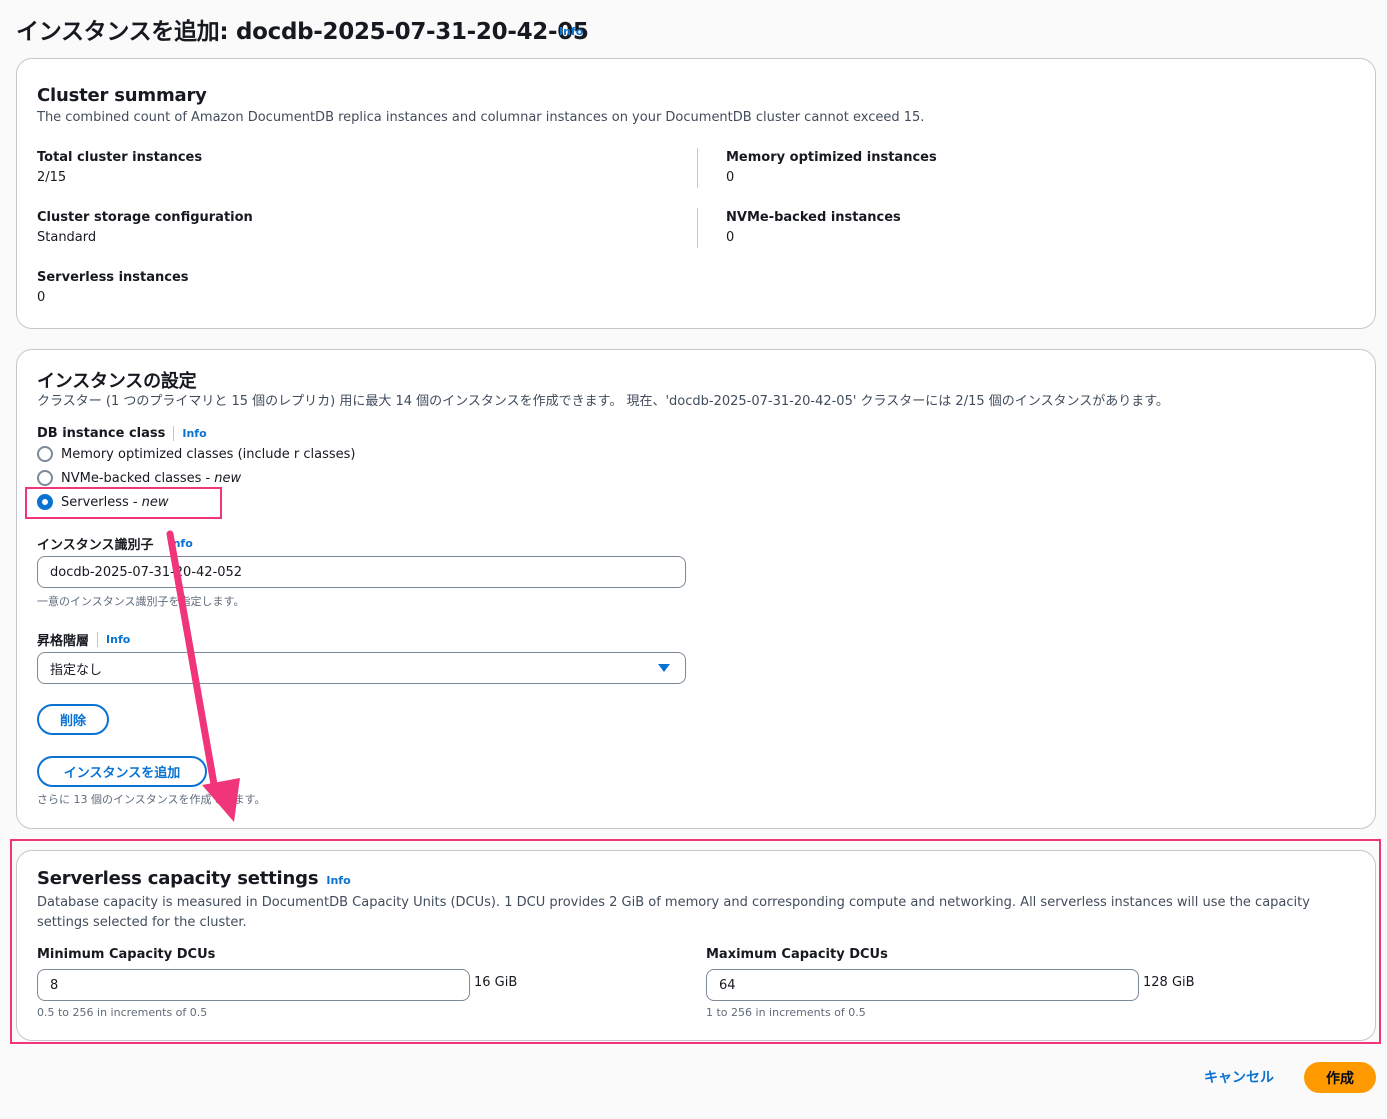 The image size is (1387, 1119). What do you see at coordinates (63, 641) in the screenshot?
I see `promotion-tier-text: 昇格階層` at bounding box center [63, 641].